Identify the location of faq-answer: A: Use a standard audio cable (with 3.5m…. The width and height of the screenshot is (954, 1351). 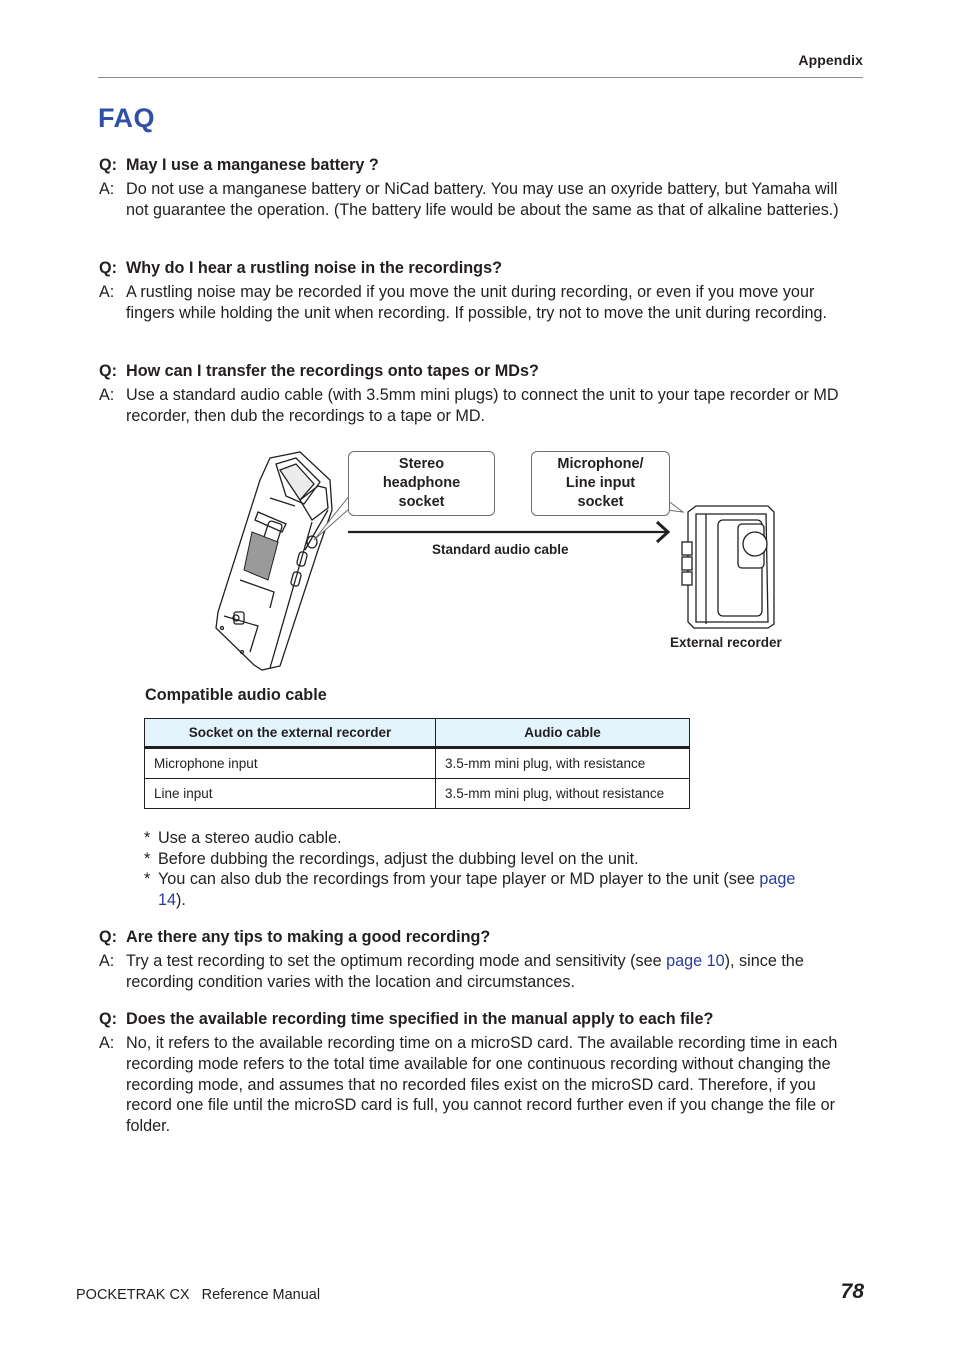
(479, 406).